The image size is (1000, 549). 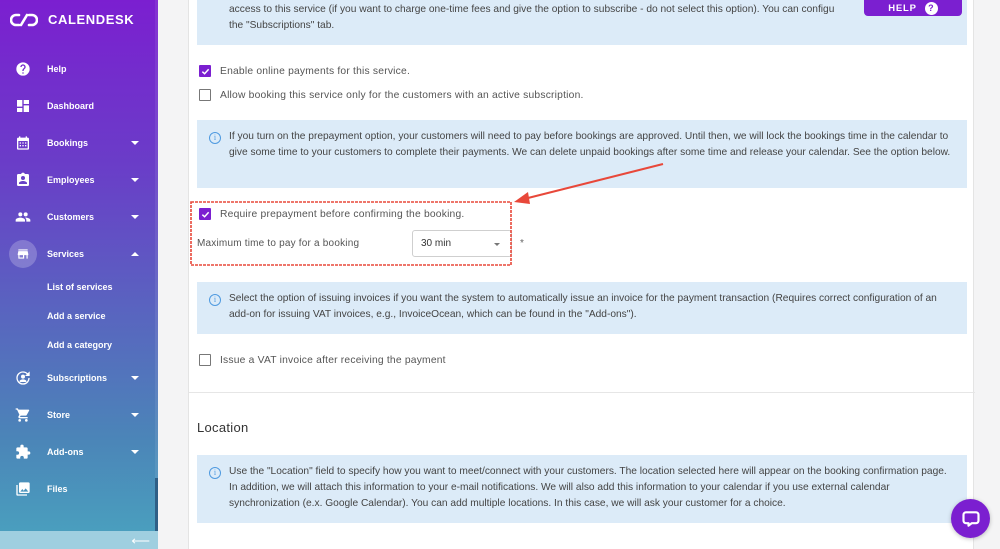 What do you see at coordinates (140, 540) in the screenshot?
I see `arrow-left-icon: ⟵` at bounding box center [140, 540].